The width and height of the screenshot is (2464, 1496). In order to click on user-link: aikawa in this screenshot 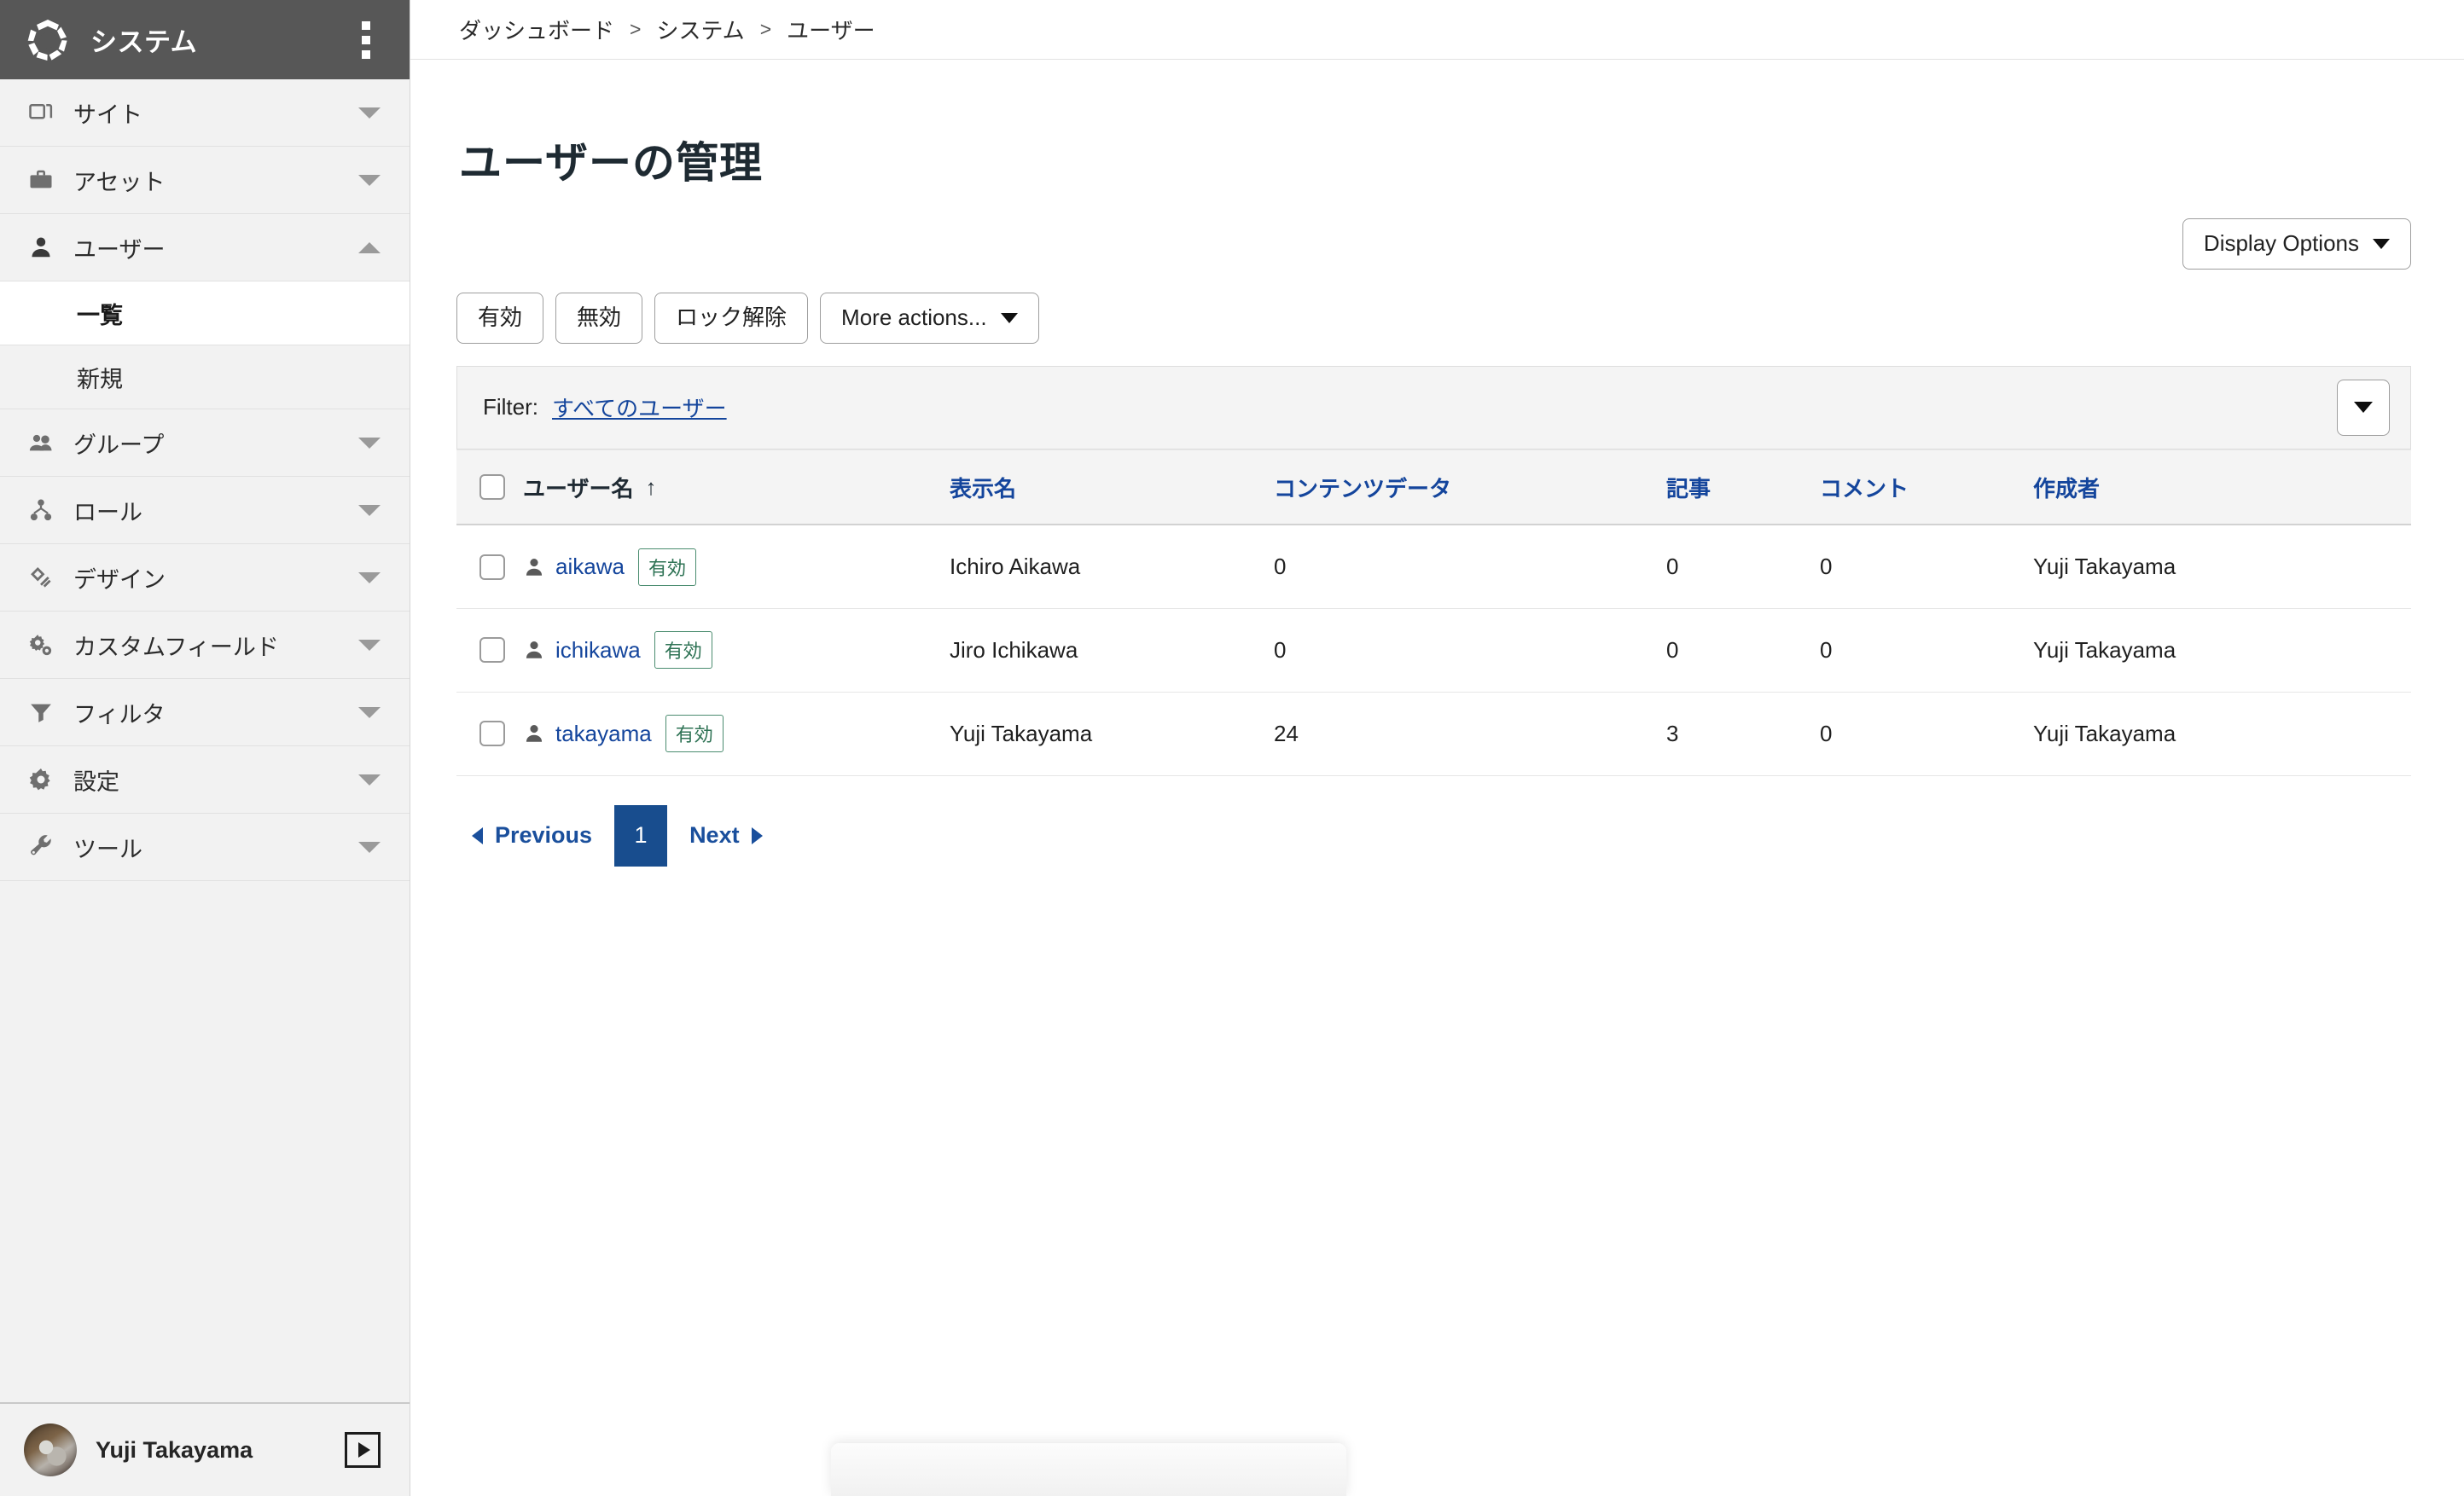, I will do `click(590, 567)`.